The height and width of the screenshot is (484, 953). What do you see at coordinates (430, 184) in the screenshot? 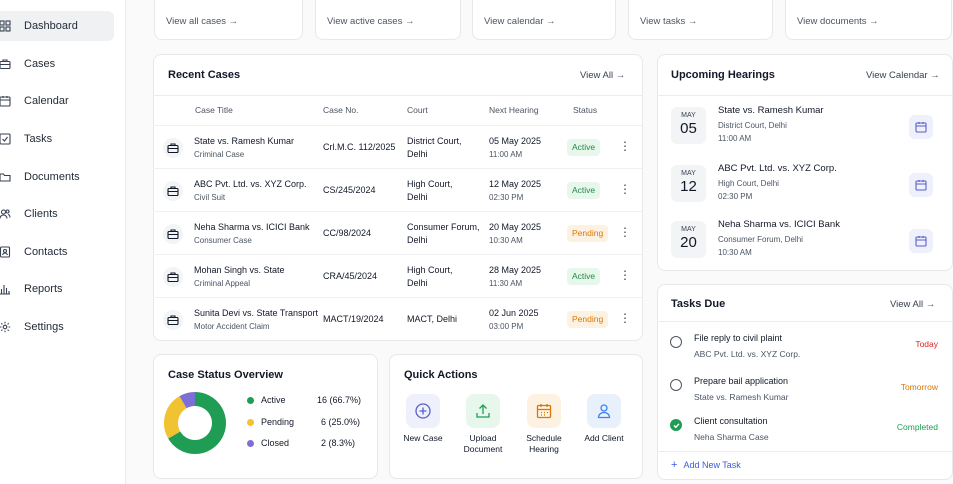
I see `court-line-1: High Court,` at bounding box center [430, 184].